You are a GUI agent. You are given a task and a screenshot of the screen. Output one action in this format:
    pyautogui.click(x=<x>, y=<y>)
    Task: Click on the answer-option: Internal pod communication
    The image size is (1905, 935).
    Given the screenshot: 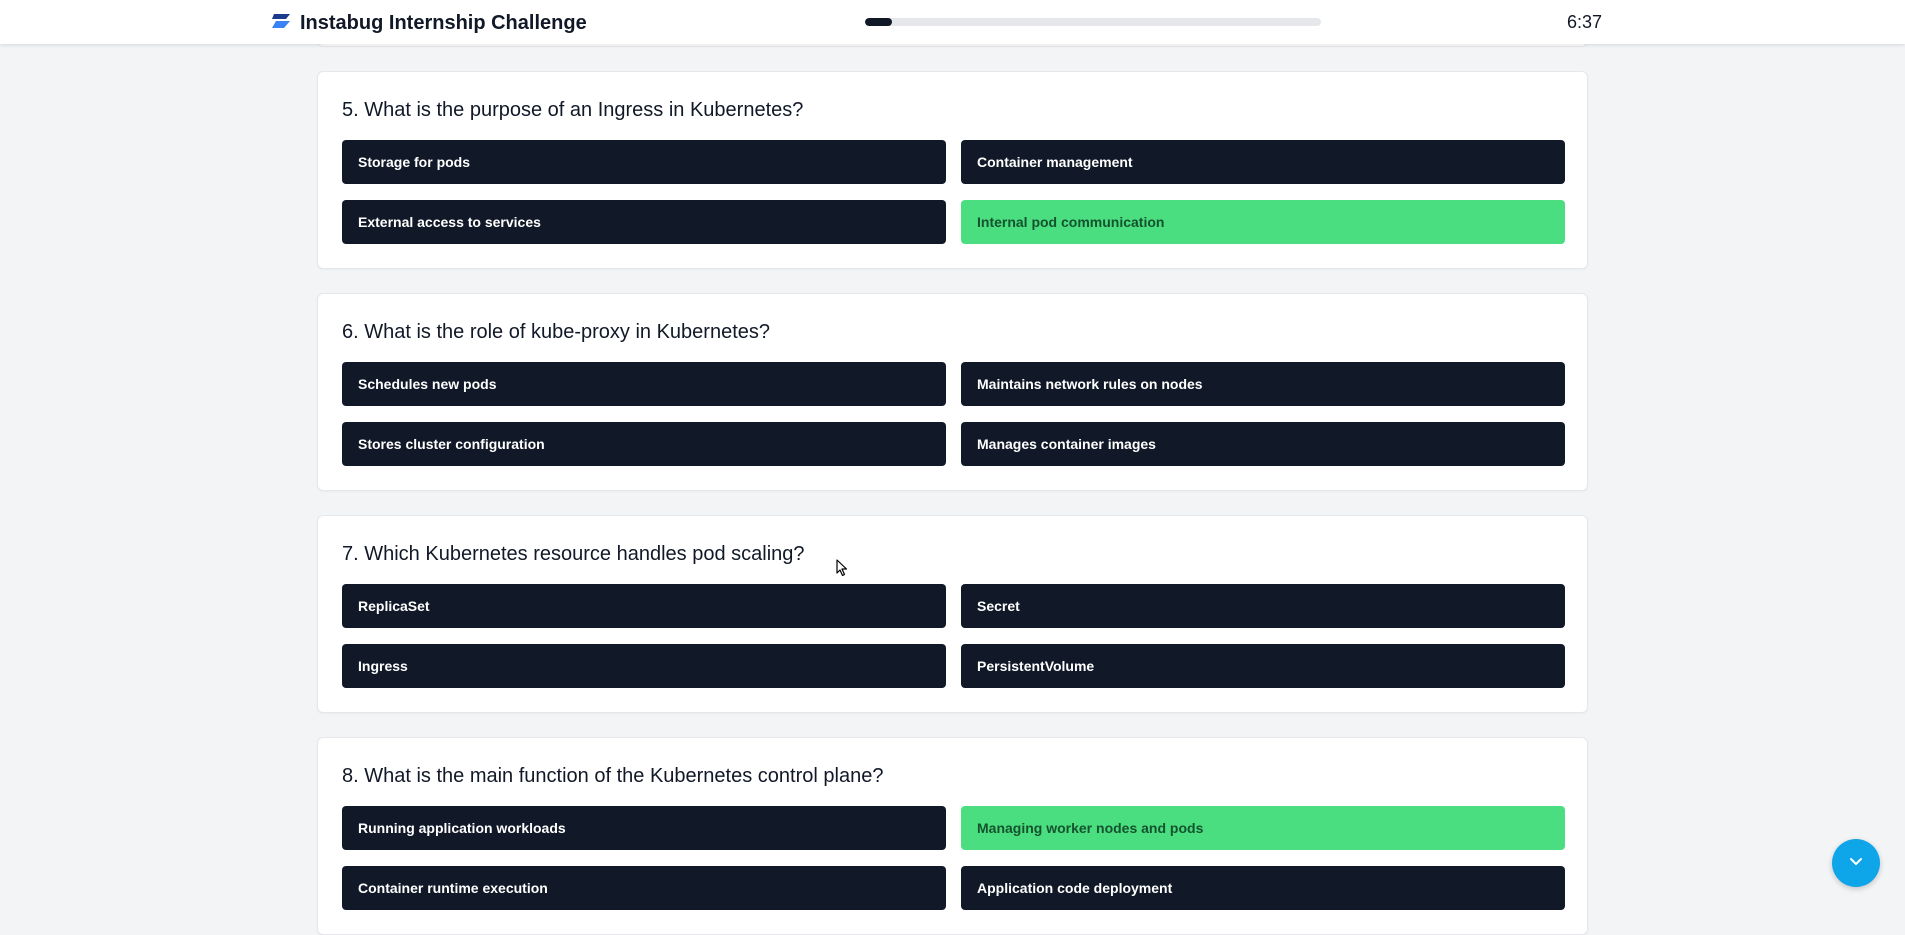 What is the action you would take?
    pyautogui.click(x=1263, y=222)
    